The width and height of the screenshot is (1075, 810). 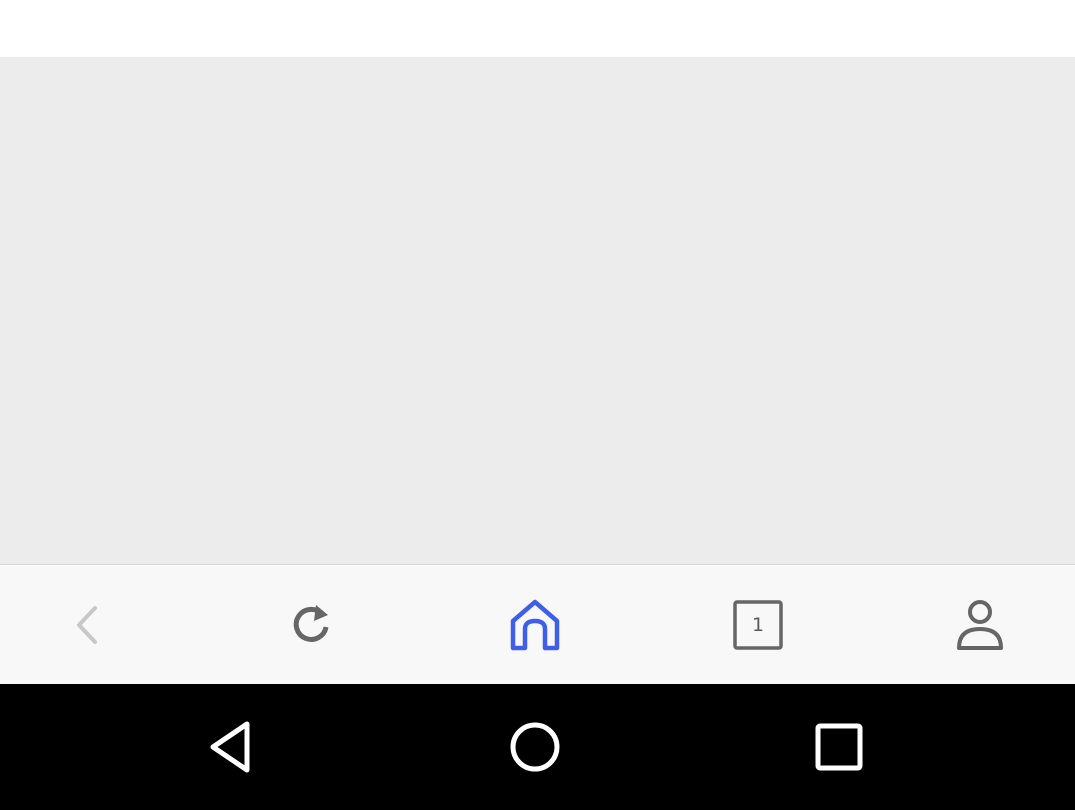 I want to click on system-recents-button, so click(x=839, y=747).